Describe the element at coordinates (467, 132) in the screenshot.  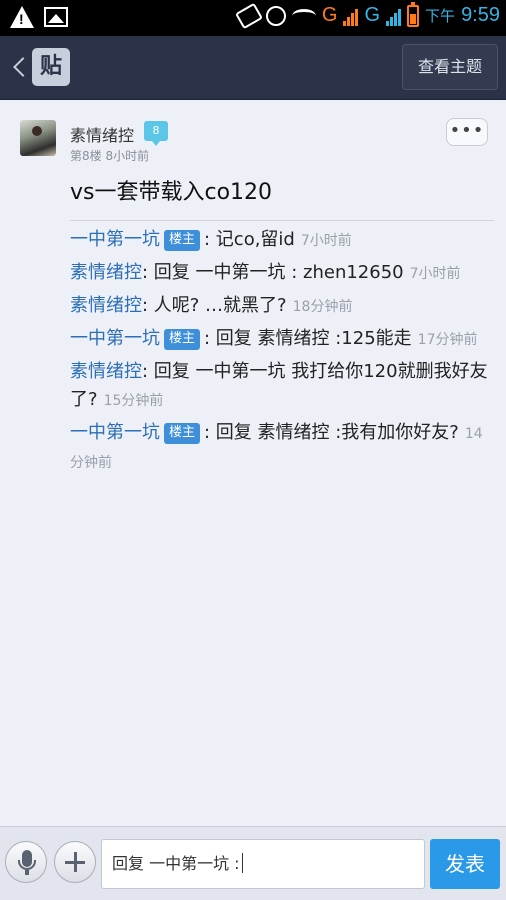
I see `more-options-button: •••` at that location.